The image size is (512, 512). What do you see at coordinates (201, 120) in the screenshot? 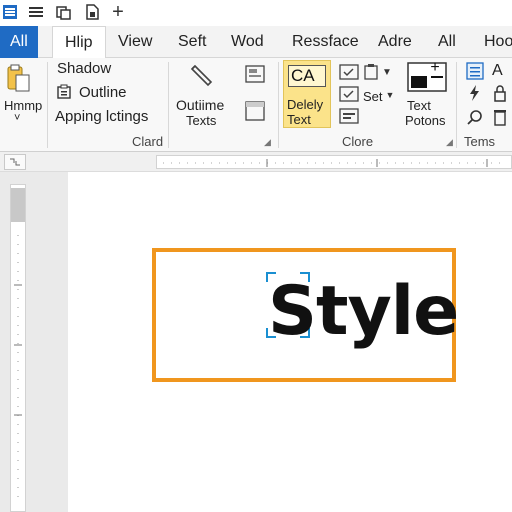
I see `outline-texts-button-line2: Texts` at bounding box center [201, 120].